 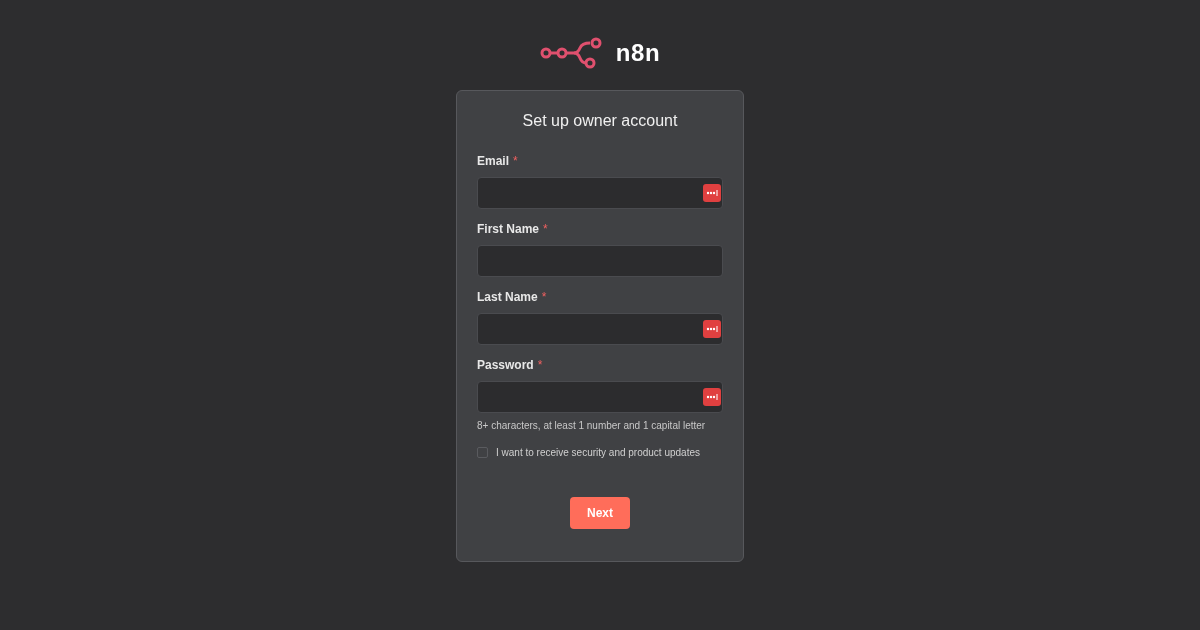 I want to click on field-label: First Name, so click(x=508, y=229).